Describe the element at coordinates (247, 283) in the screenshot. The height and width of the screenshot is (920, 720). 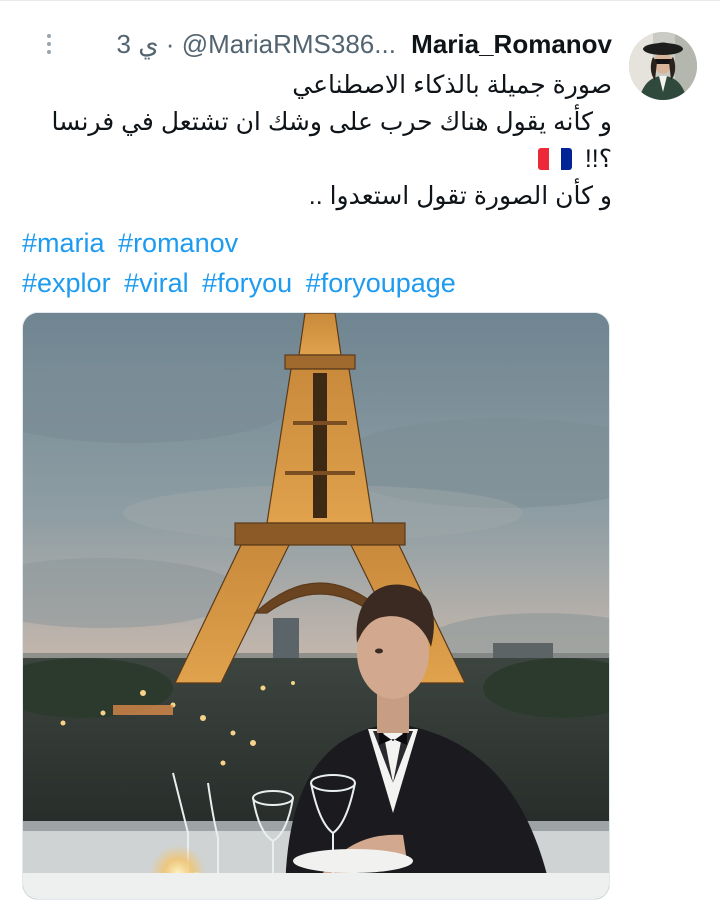
I see `hashtag-link: #foryou` at that location.